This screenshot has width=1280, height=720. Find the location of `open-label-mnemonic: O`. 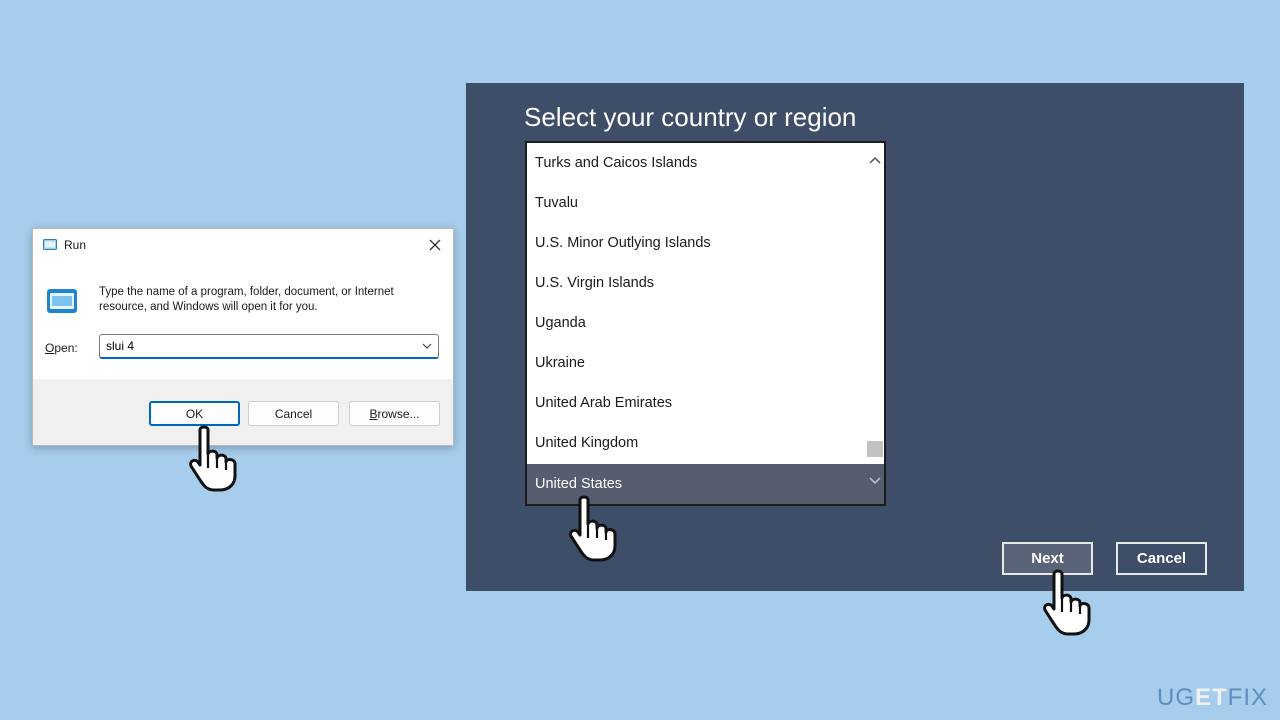

open-label-mnemonic: O is located at coordinates (50, 348).